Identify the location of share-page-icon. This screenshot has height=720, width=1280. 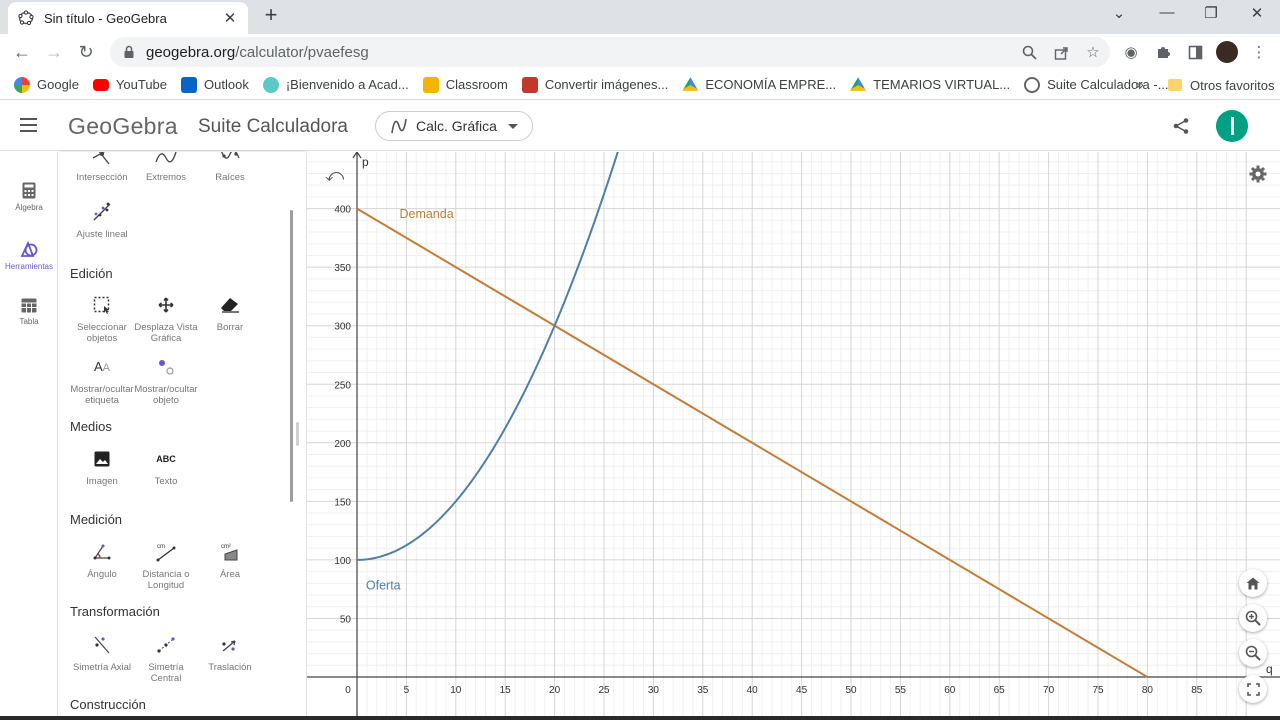
(1061, 52).